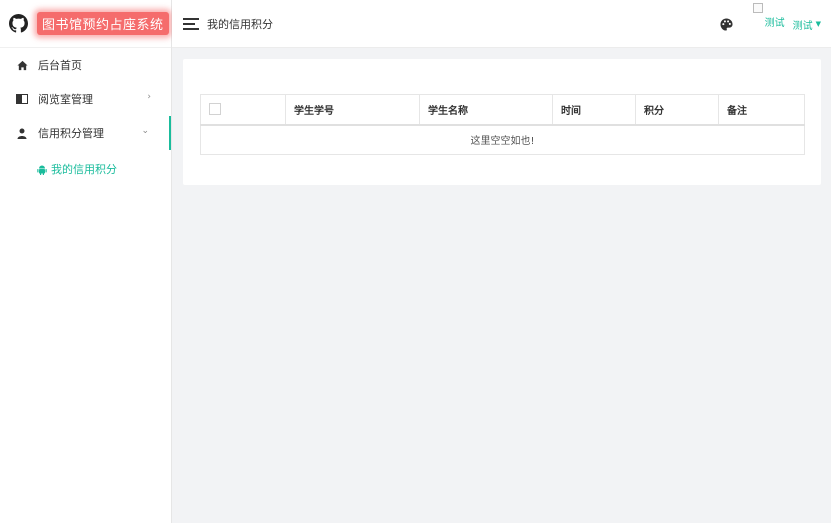  I want to click on sidebar-nav: 后台首页 阅览室管理 › 信用积分管理 ⌄ 我的信用积分, so click(85, 118).